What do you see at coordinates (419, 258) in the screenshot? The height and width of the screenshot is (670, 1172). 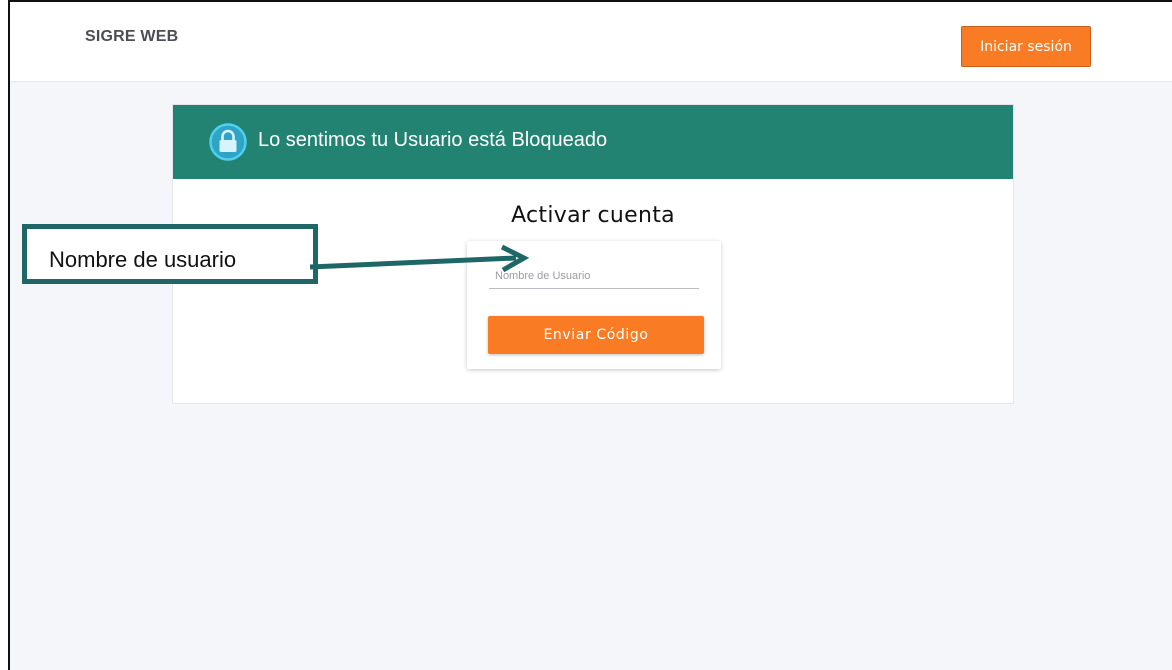 I see `annotation-arrow` at bounding box center [419, 258].